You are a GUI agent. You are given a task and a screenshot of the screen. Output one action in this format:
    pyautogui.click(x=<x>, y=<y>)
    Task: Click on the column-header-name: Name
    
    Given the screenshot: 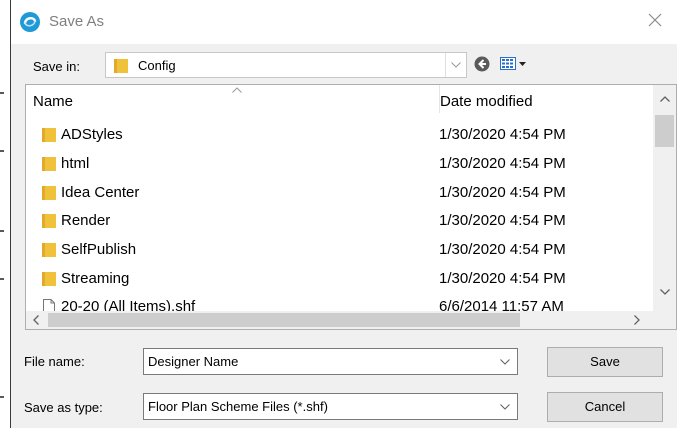 What is the action you would take?
    pyautogui.click(x=233, y=99)
    